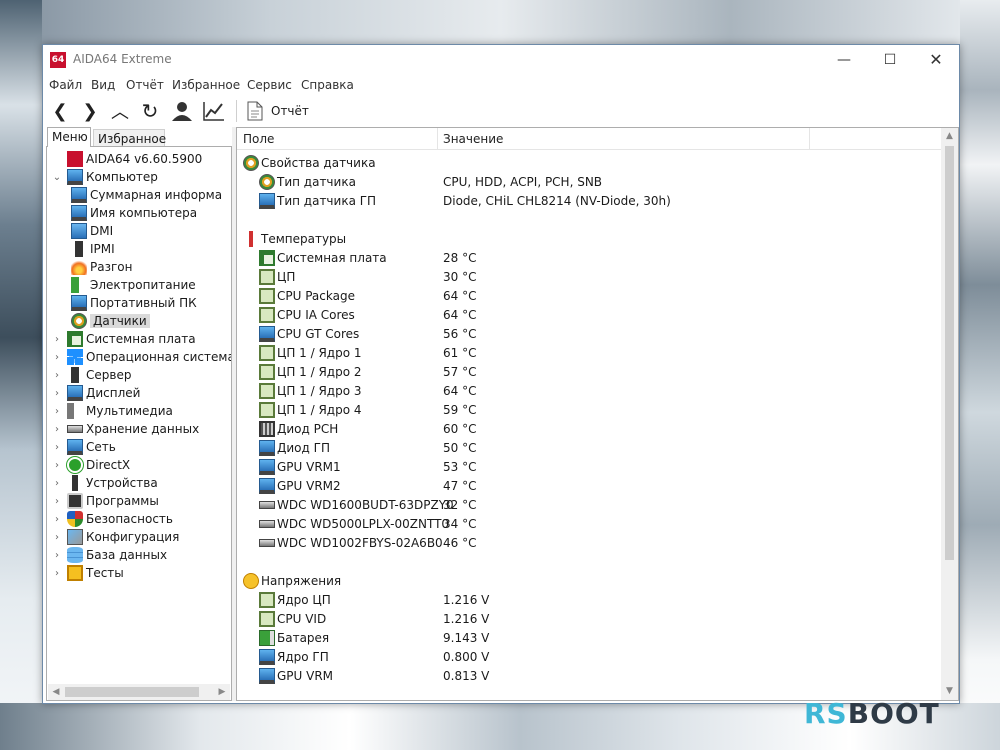 Image resolution: width=1000 pixels, height=750 pixels. What do you see at coordinates (104, 483) in the screenshot?
I see `tree-item: › Устройства` at bounding box center [104, 483].